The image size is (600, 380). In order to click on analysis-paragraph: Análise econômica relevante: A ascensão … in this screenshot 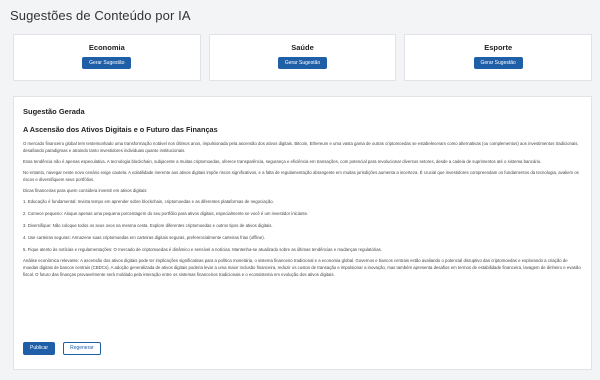, I will do `click(302, 267)`.